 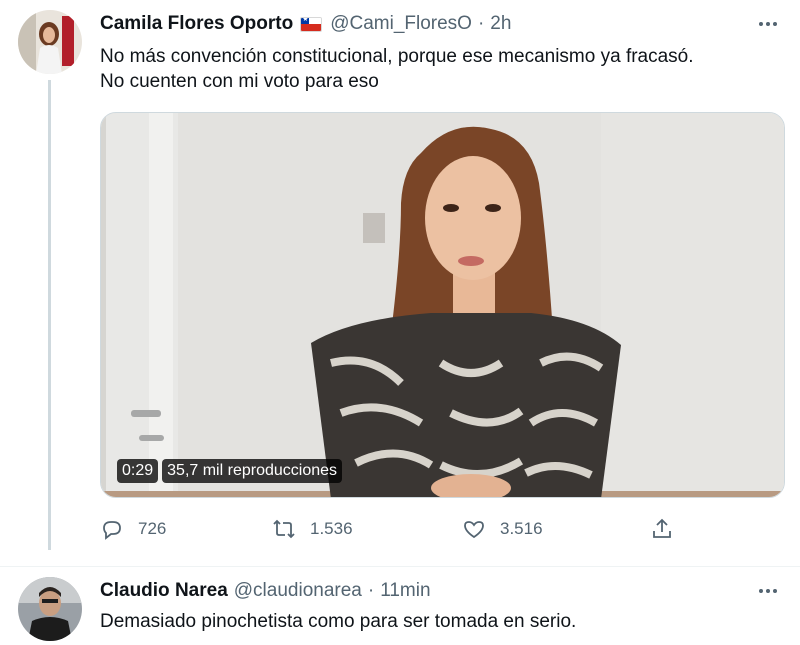 I want to click on display-name: Camila Flores Oporto, so click(x=196, y=24).